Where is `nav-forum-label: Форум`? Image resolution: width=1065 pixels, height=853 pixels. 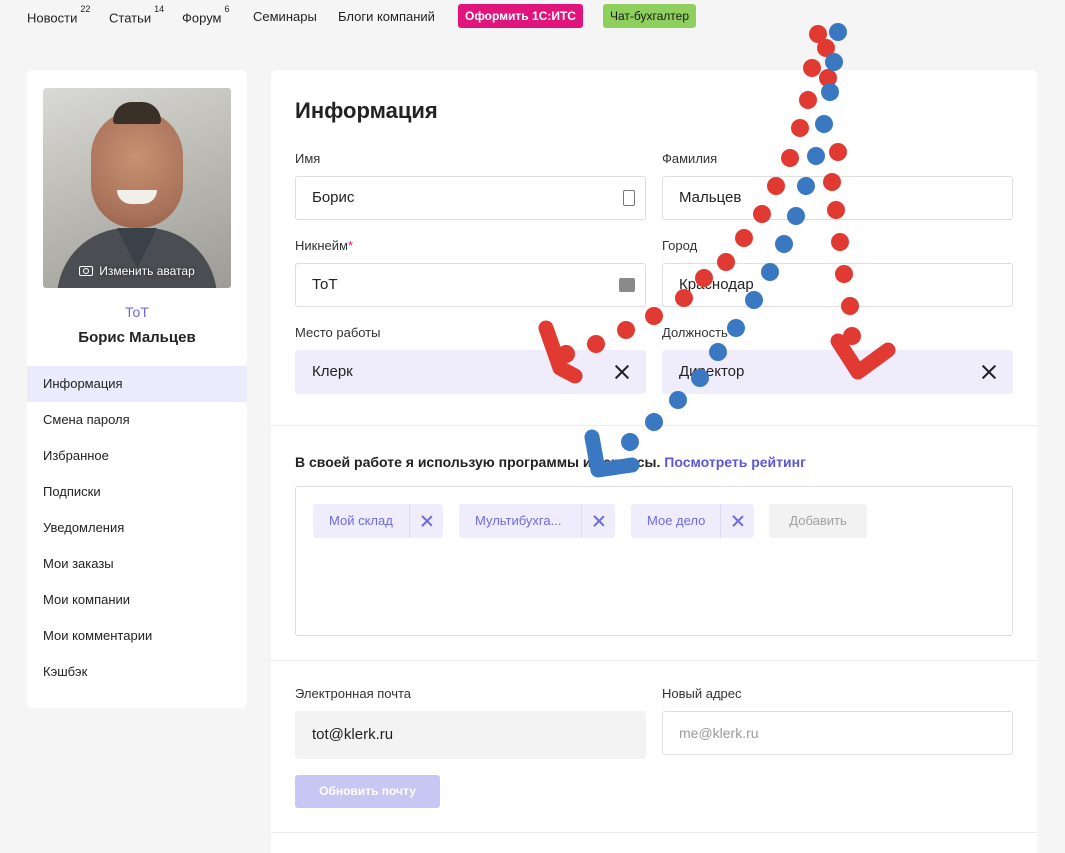
nav-forum-label: Форум is located at coordinates (202, 18).